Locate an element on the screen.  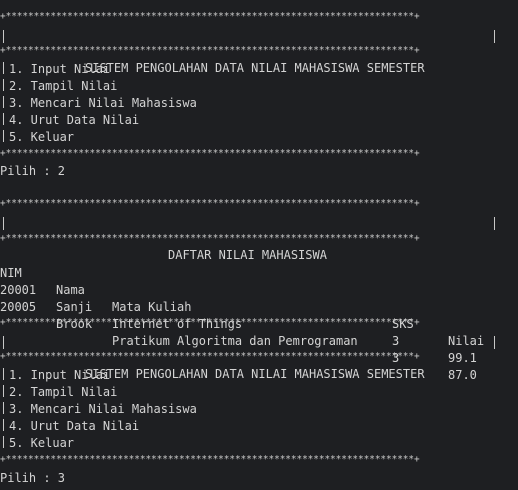
choice-prompt: Pilih : 3 is located at coordinates (33, 478).